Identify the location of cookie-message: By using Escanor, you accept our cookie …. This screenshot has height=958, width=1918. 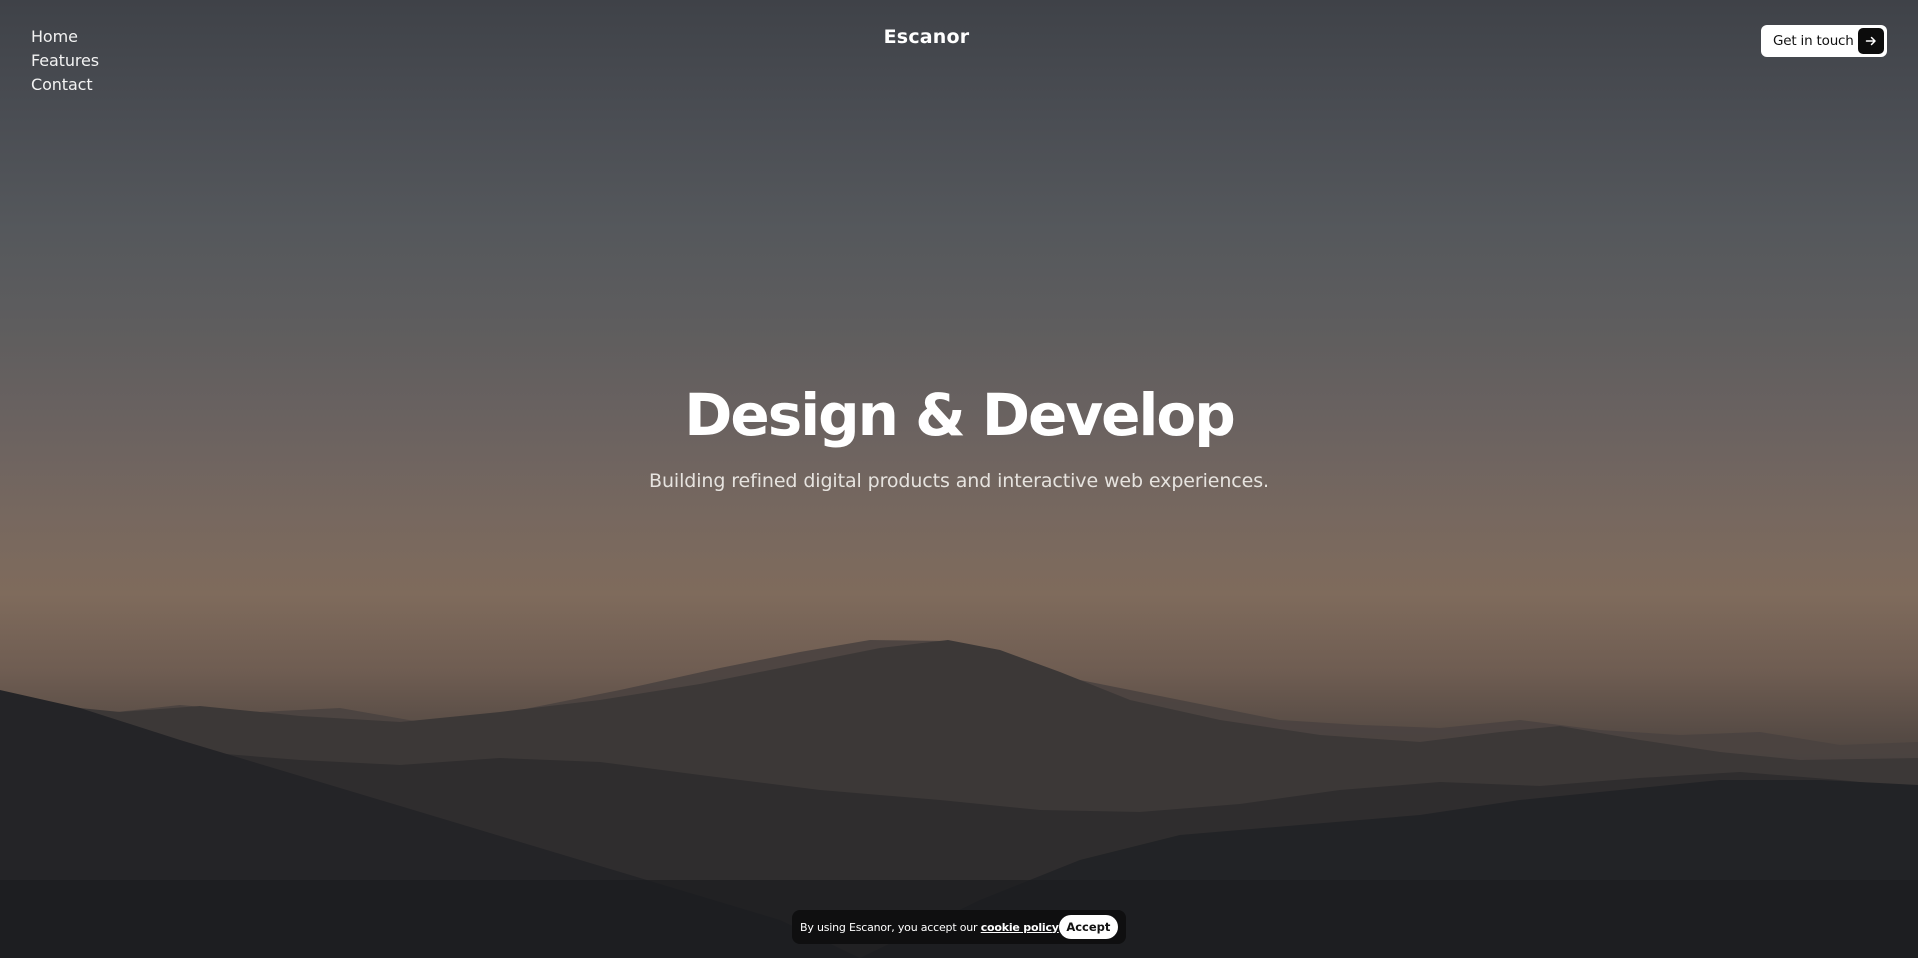
(929, 927).